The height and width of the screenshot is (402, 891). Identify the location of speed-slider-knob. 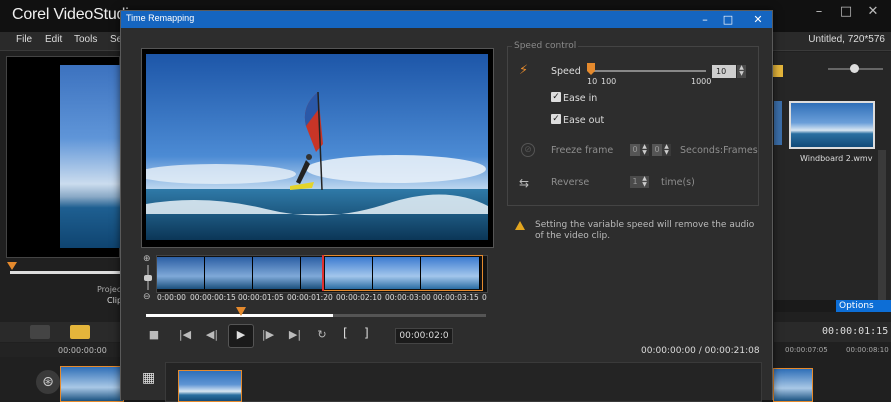
(591, 69).